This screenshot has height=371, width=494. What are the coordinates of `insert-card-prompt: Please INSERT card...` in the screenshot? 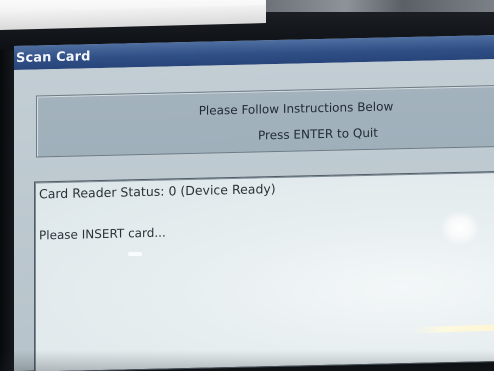 It's located at (102, 234).